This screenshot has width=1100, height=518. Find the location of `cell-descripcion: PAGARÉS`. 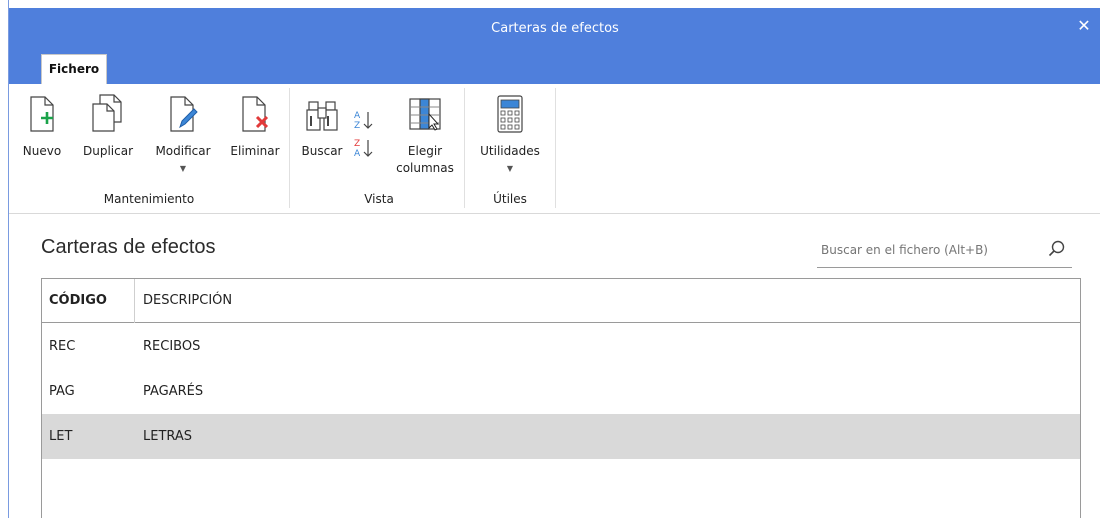

cell-descripcion: PAGARÉS is located at coordinates (173, 391).